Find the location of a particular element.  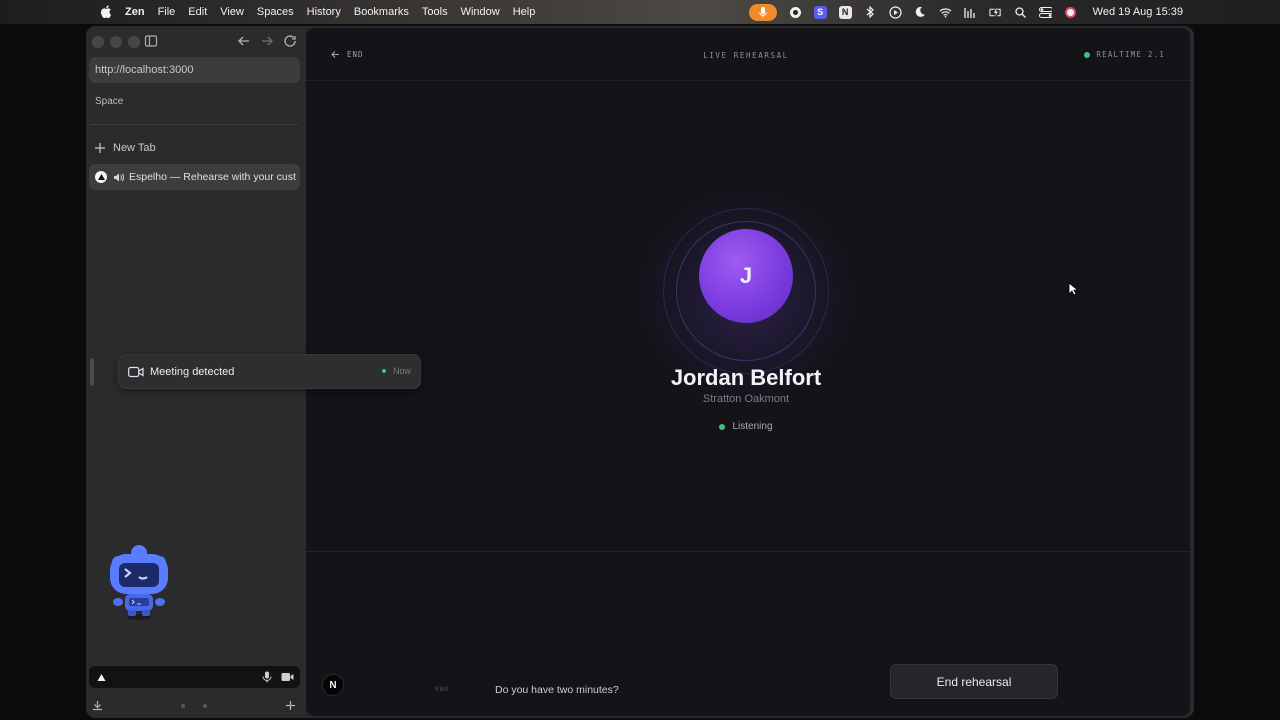

sidebar-resize-handle is located at coordinates (92, 372).